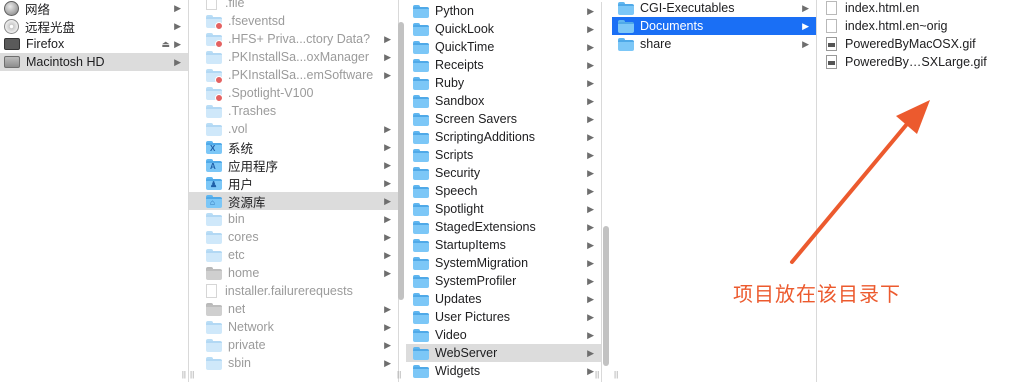 The image size is (1009, 382). What do you see at coordinates (293, 93) in the screenshot?
I see `list-item-spotlight: .Spotlight-V100` at bounding box center [293, 93].